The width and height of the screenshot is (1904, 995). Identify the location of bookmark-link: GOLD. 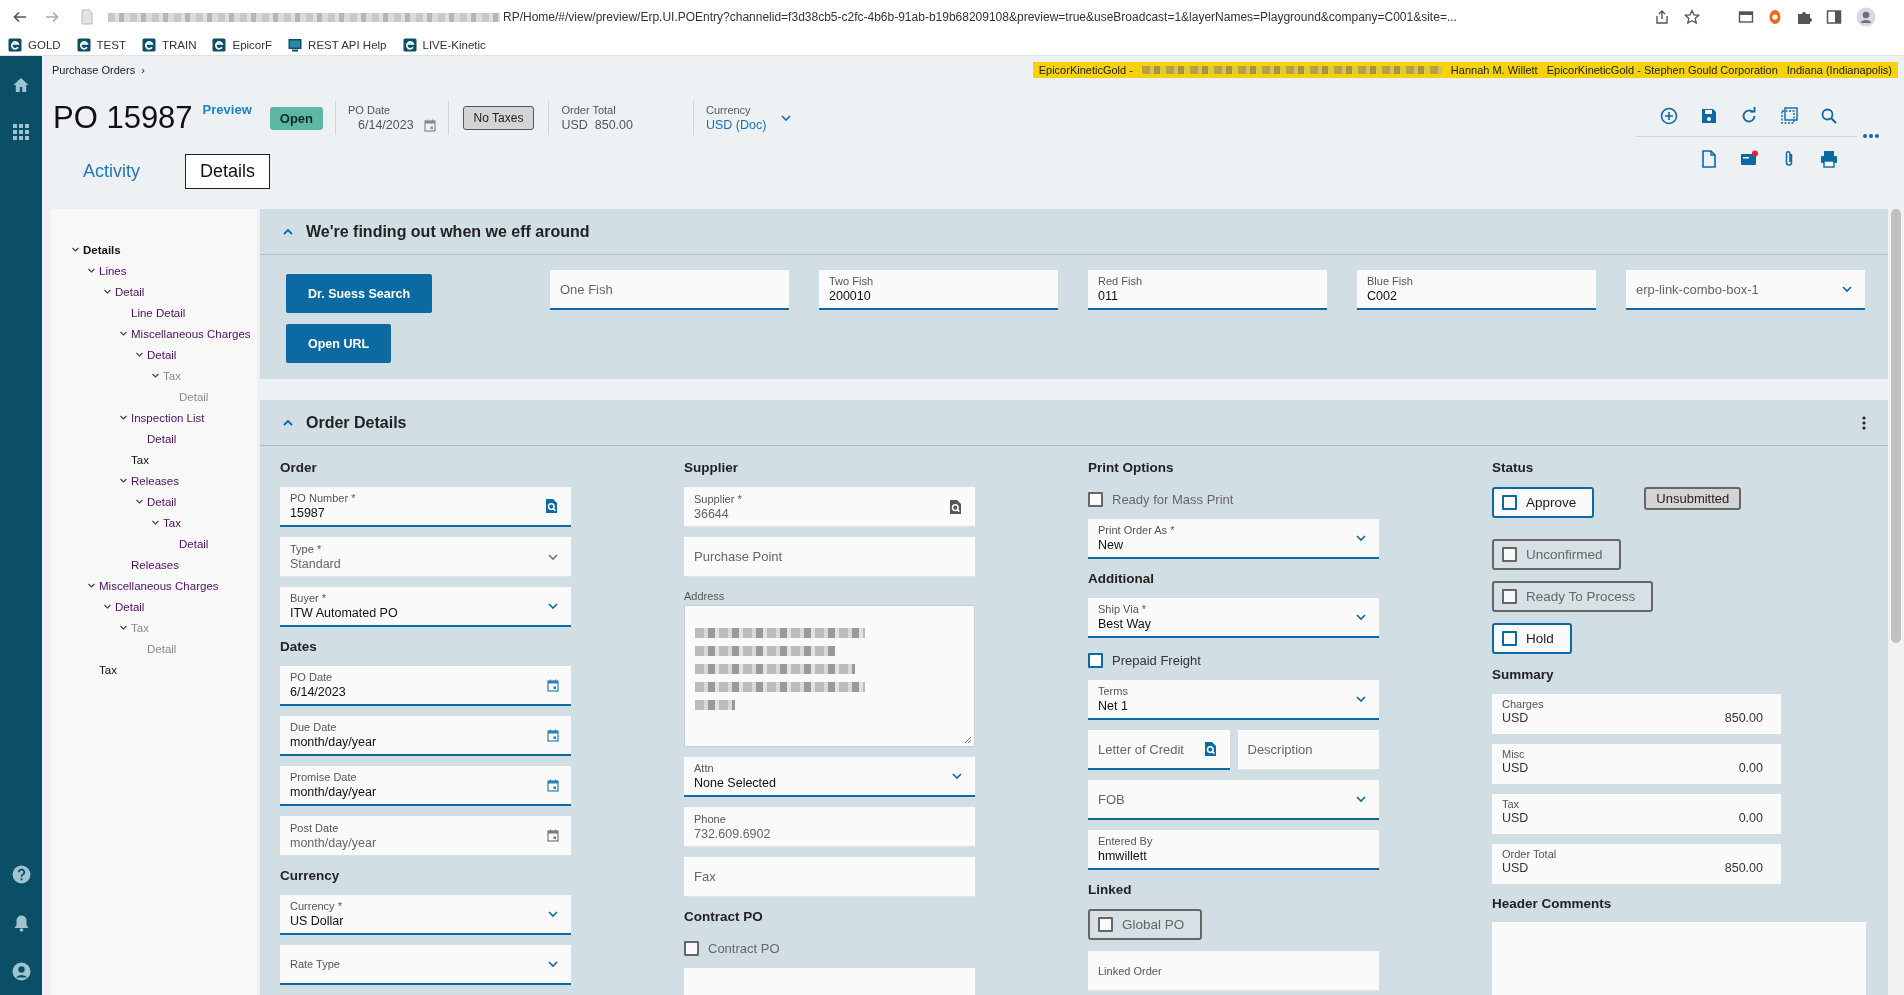
(44, 44).